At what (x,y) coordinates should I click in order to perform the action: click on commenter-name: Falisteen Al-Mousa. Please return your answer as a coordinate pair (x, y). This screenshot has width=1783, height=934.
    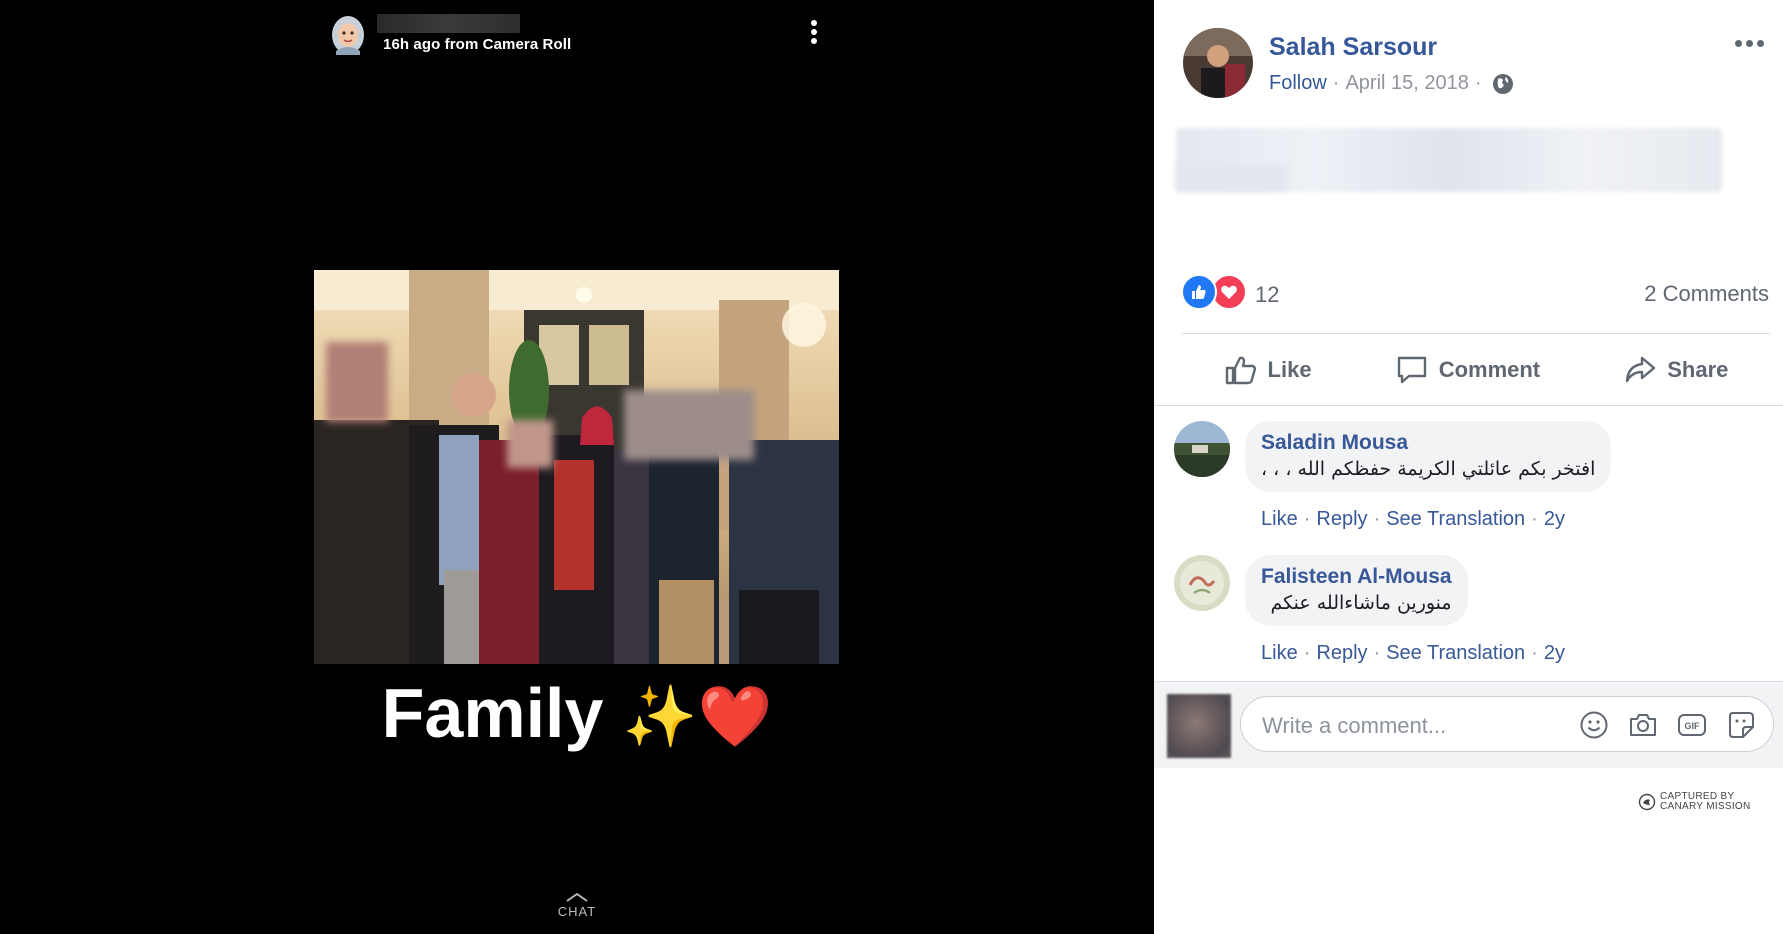
    Looking at the image, I should click on (1356, 577).